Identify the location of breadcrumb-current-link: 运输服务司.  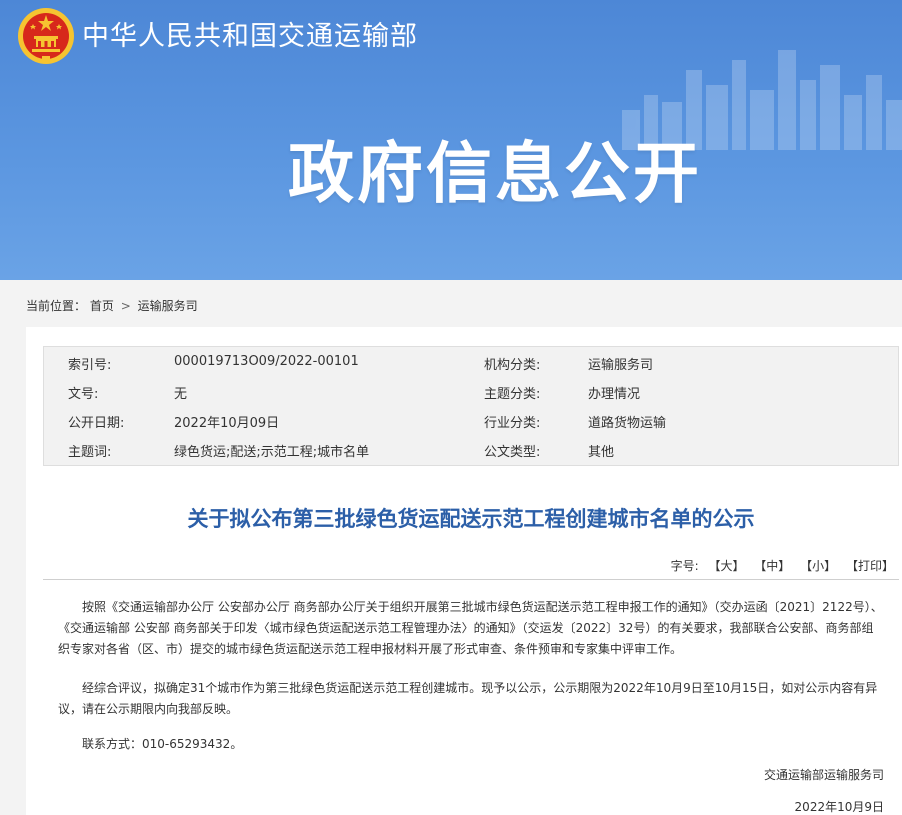
(168, 305).